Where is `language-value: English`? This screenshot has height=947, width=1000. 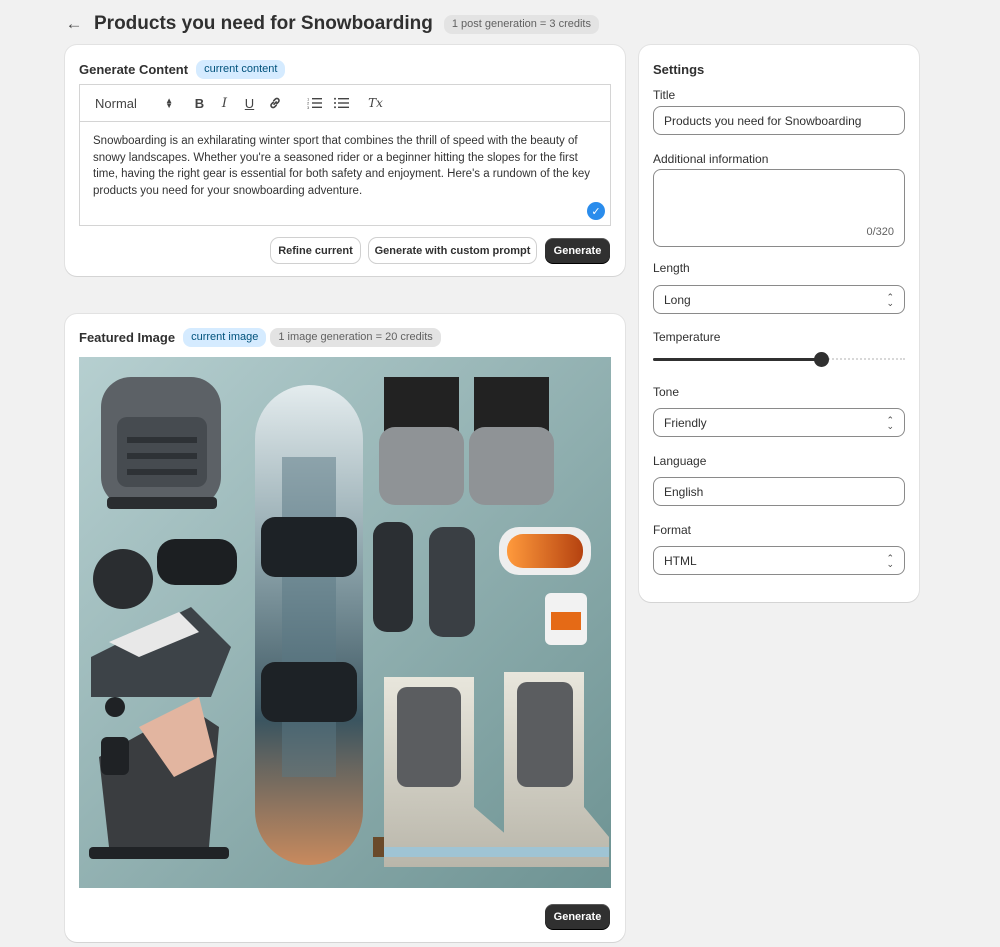
language-value: English is located at coordinates (684, 491).